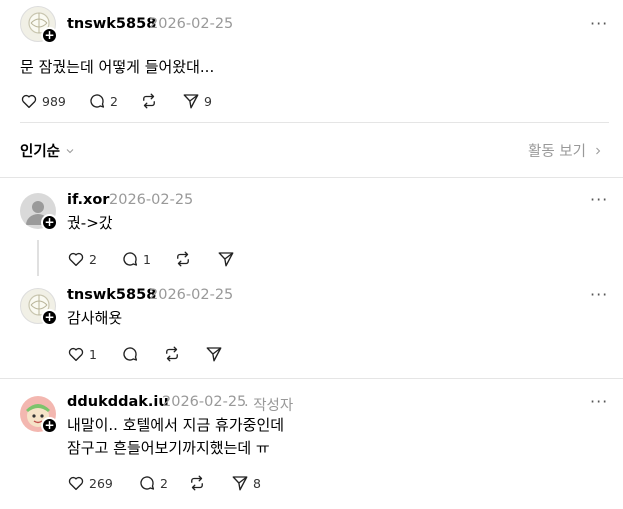  What do you see at coordinates (111, 24) in the screenshot?
I see `post-username: tnswk5858` at bounding box center [111, 24].